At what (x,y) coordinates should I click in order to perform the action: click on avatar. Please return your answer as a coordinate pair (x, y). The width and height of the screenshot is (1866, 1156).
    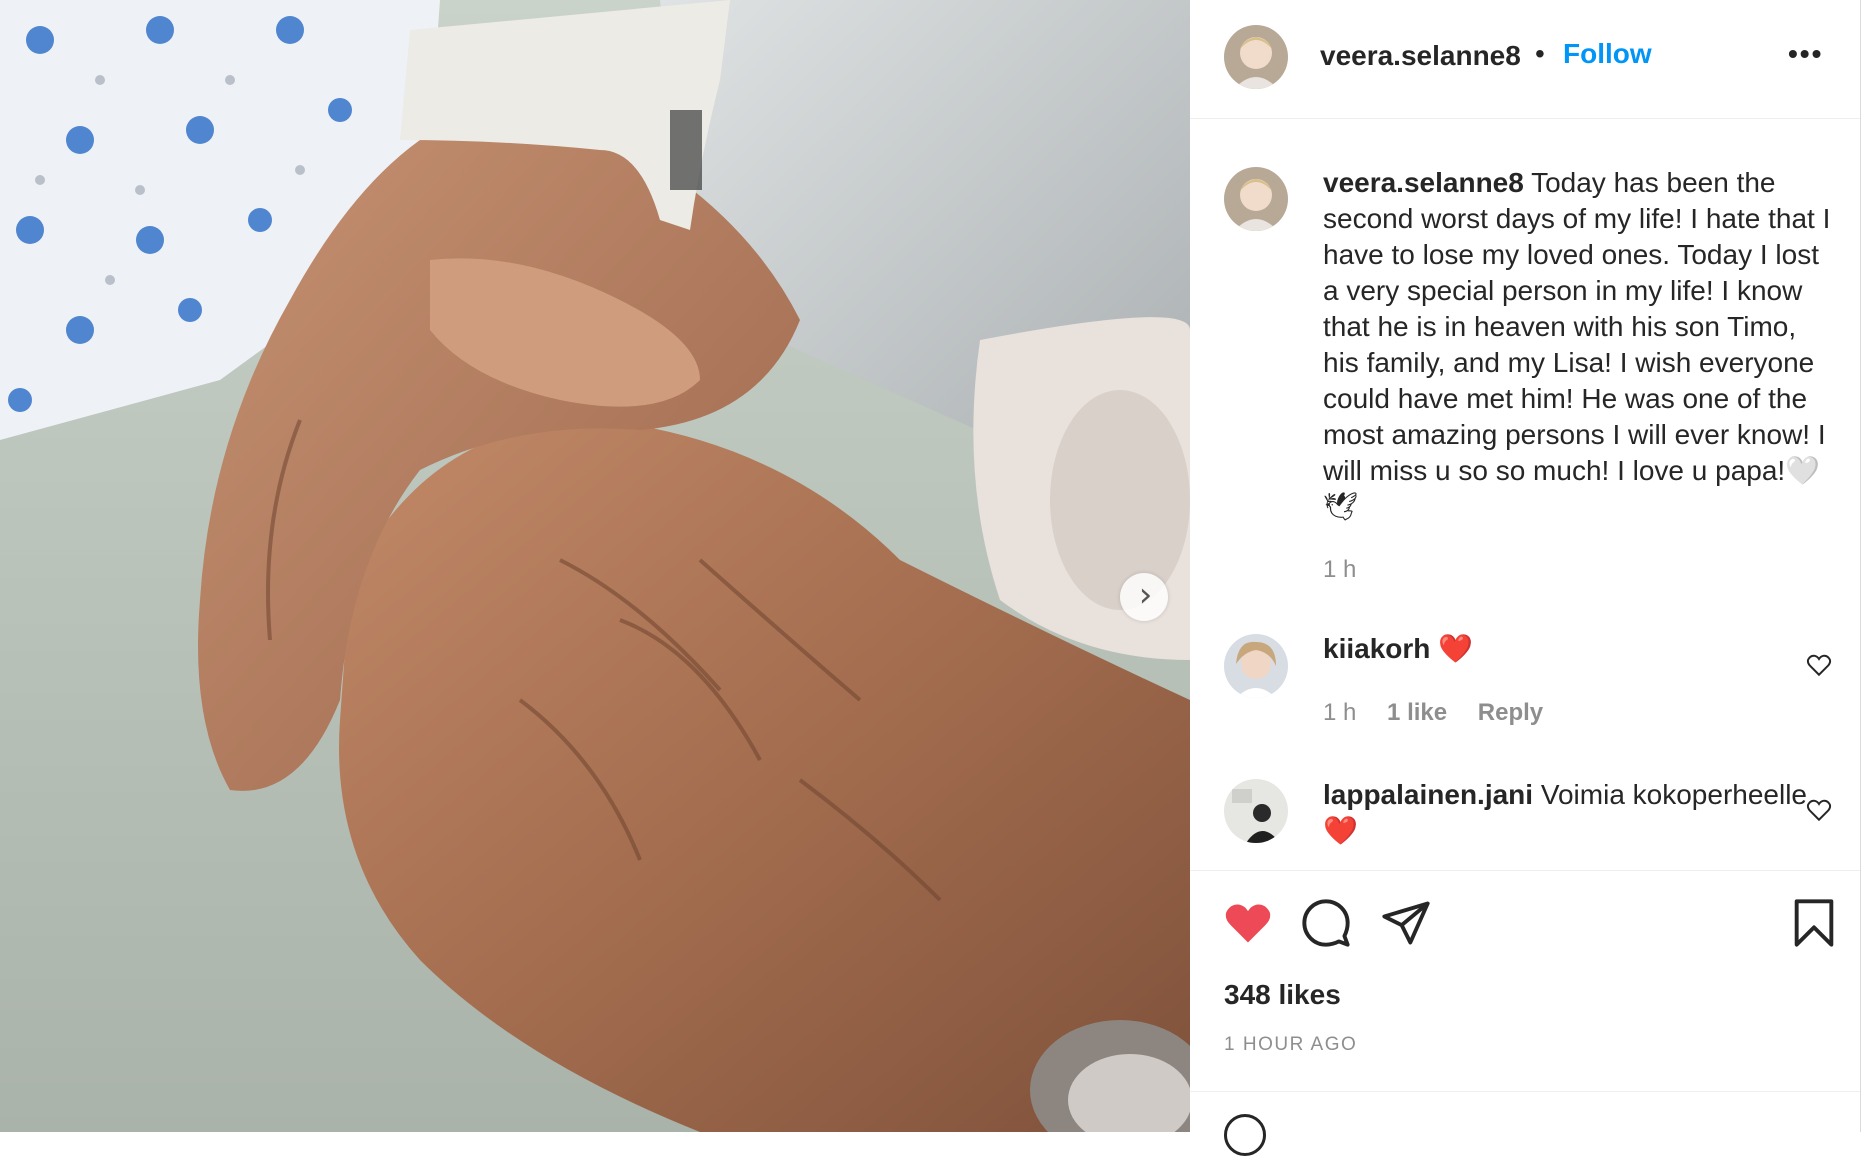
    Looking at the image, I should click on (1256, 57).